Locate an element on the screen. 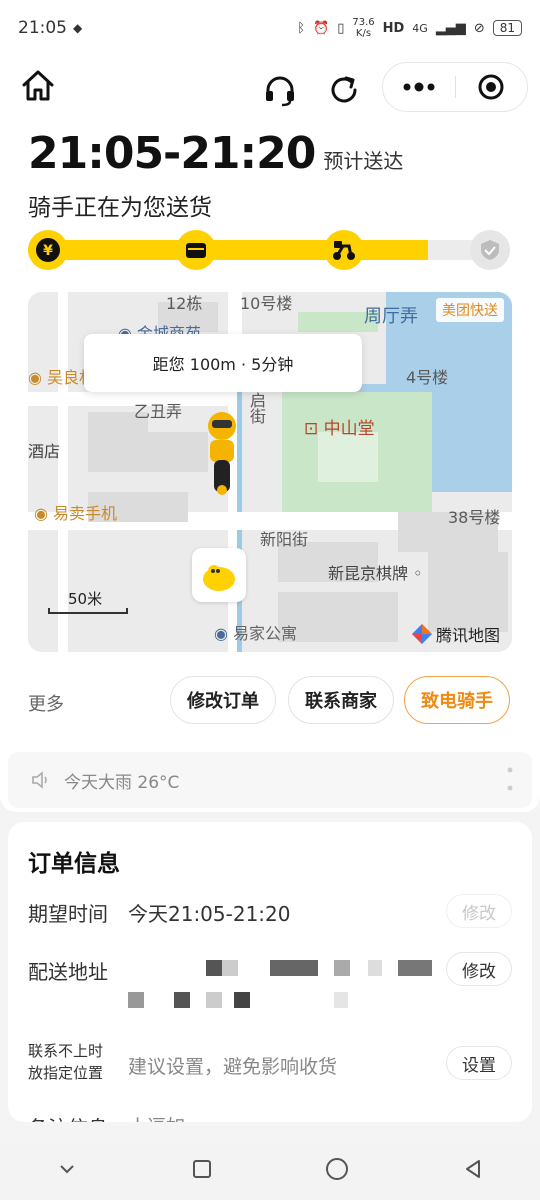  map-provider: 腾讯地图 is located at coordinates (455, 634).